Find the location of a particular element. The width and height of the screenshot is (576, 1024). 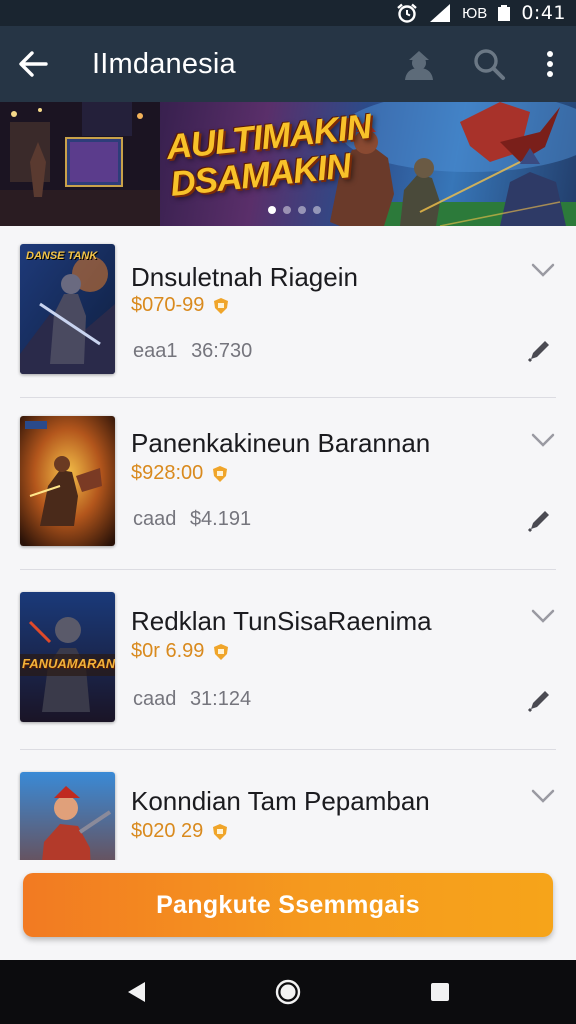

search-icon is located at coordinates (489, 64).